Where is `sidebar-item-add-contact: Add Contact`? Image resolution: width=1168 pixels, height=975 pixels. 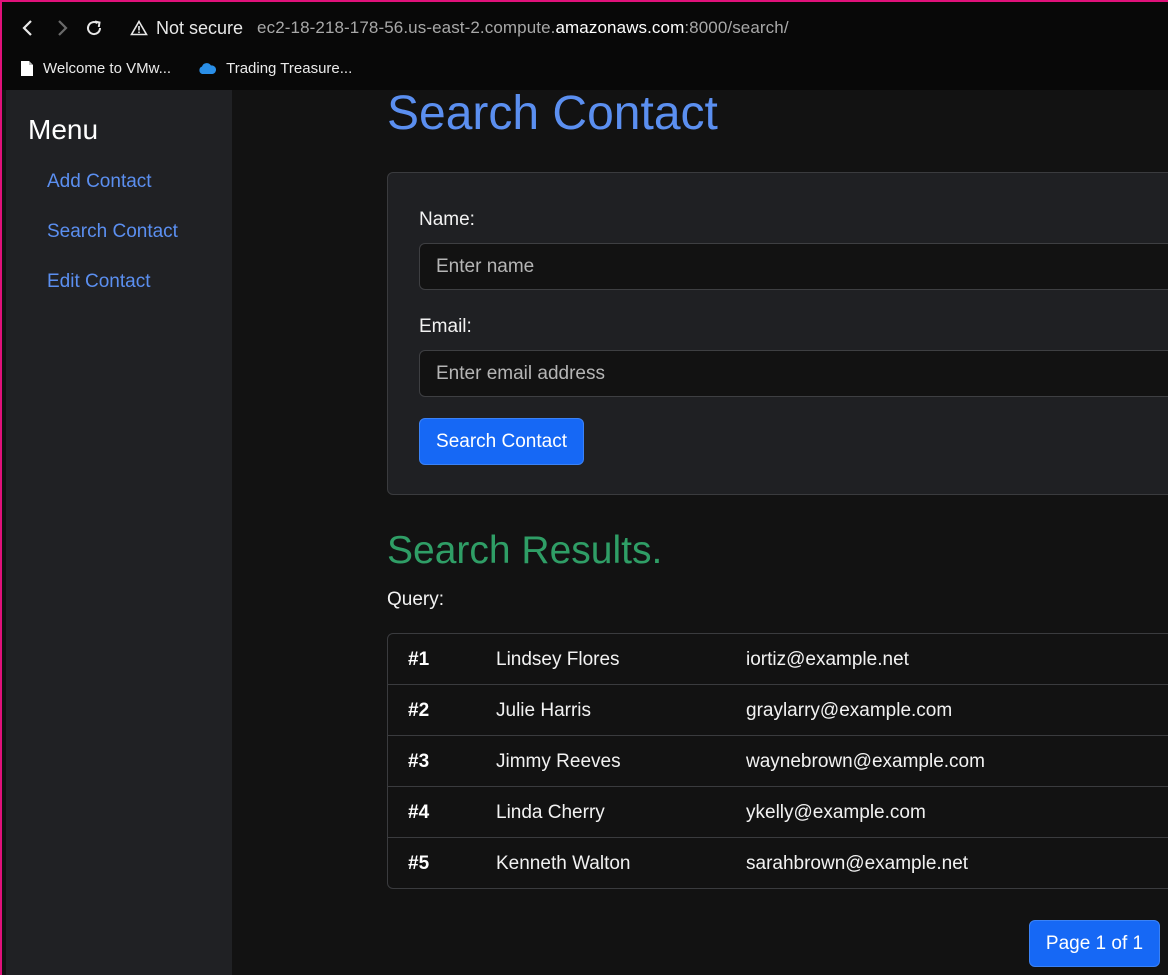
sidebar-item-add-contact: Add Contact is located at coordinates (99, 182).